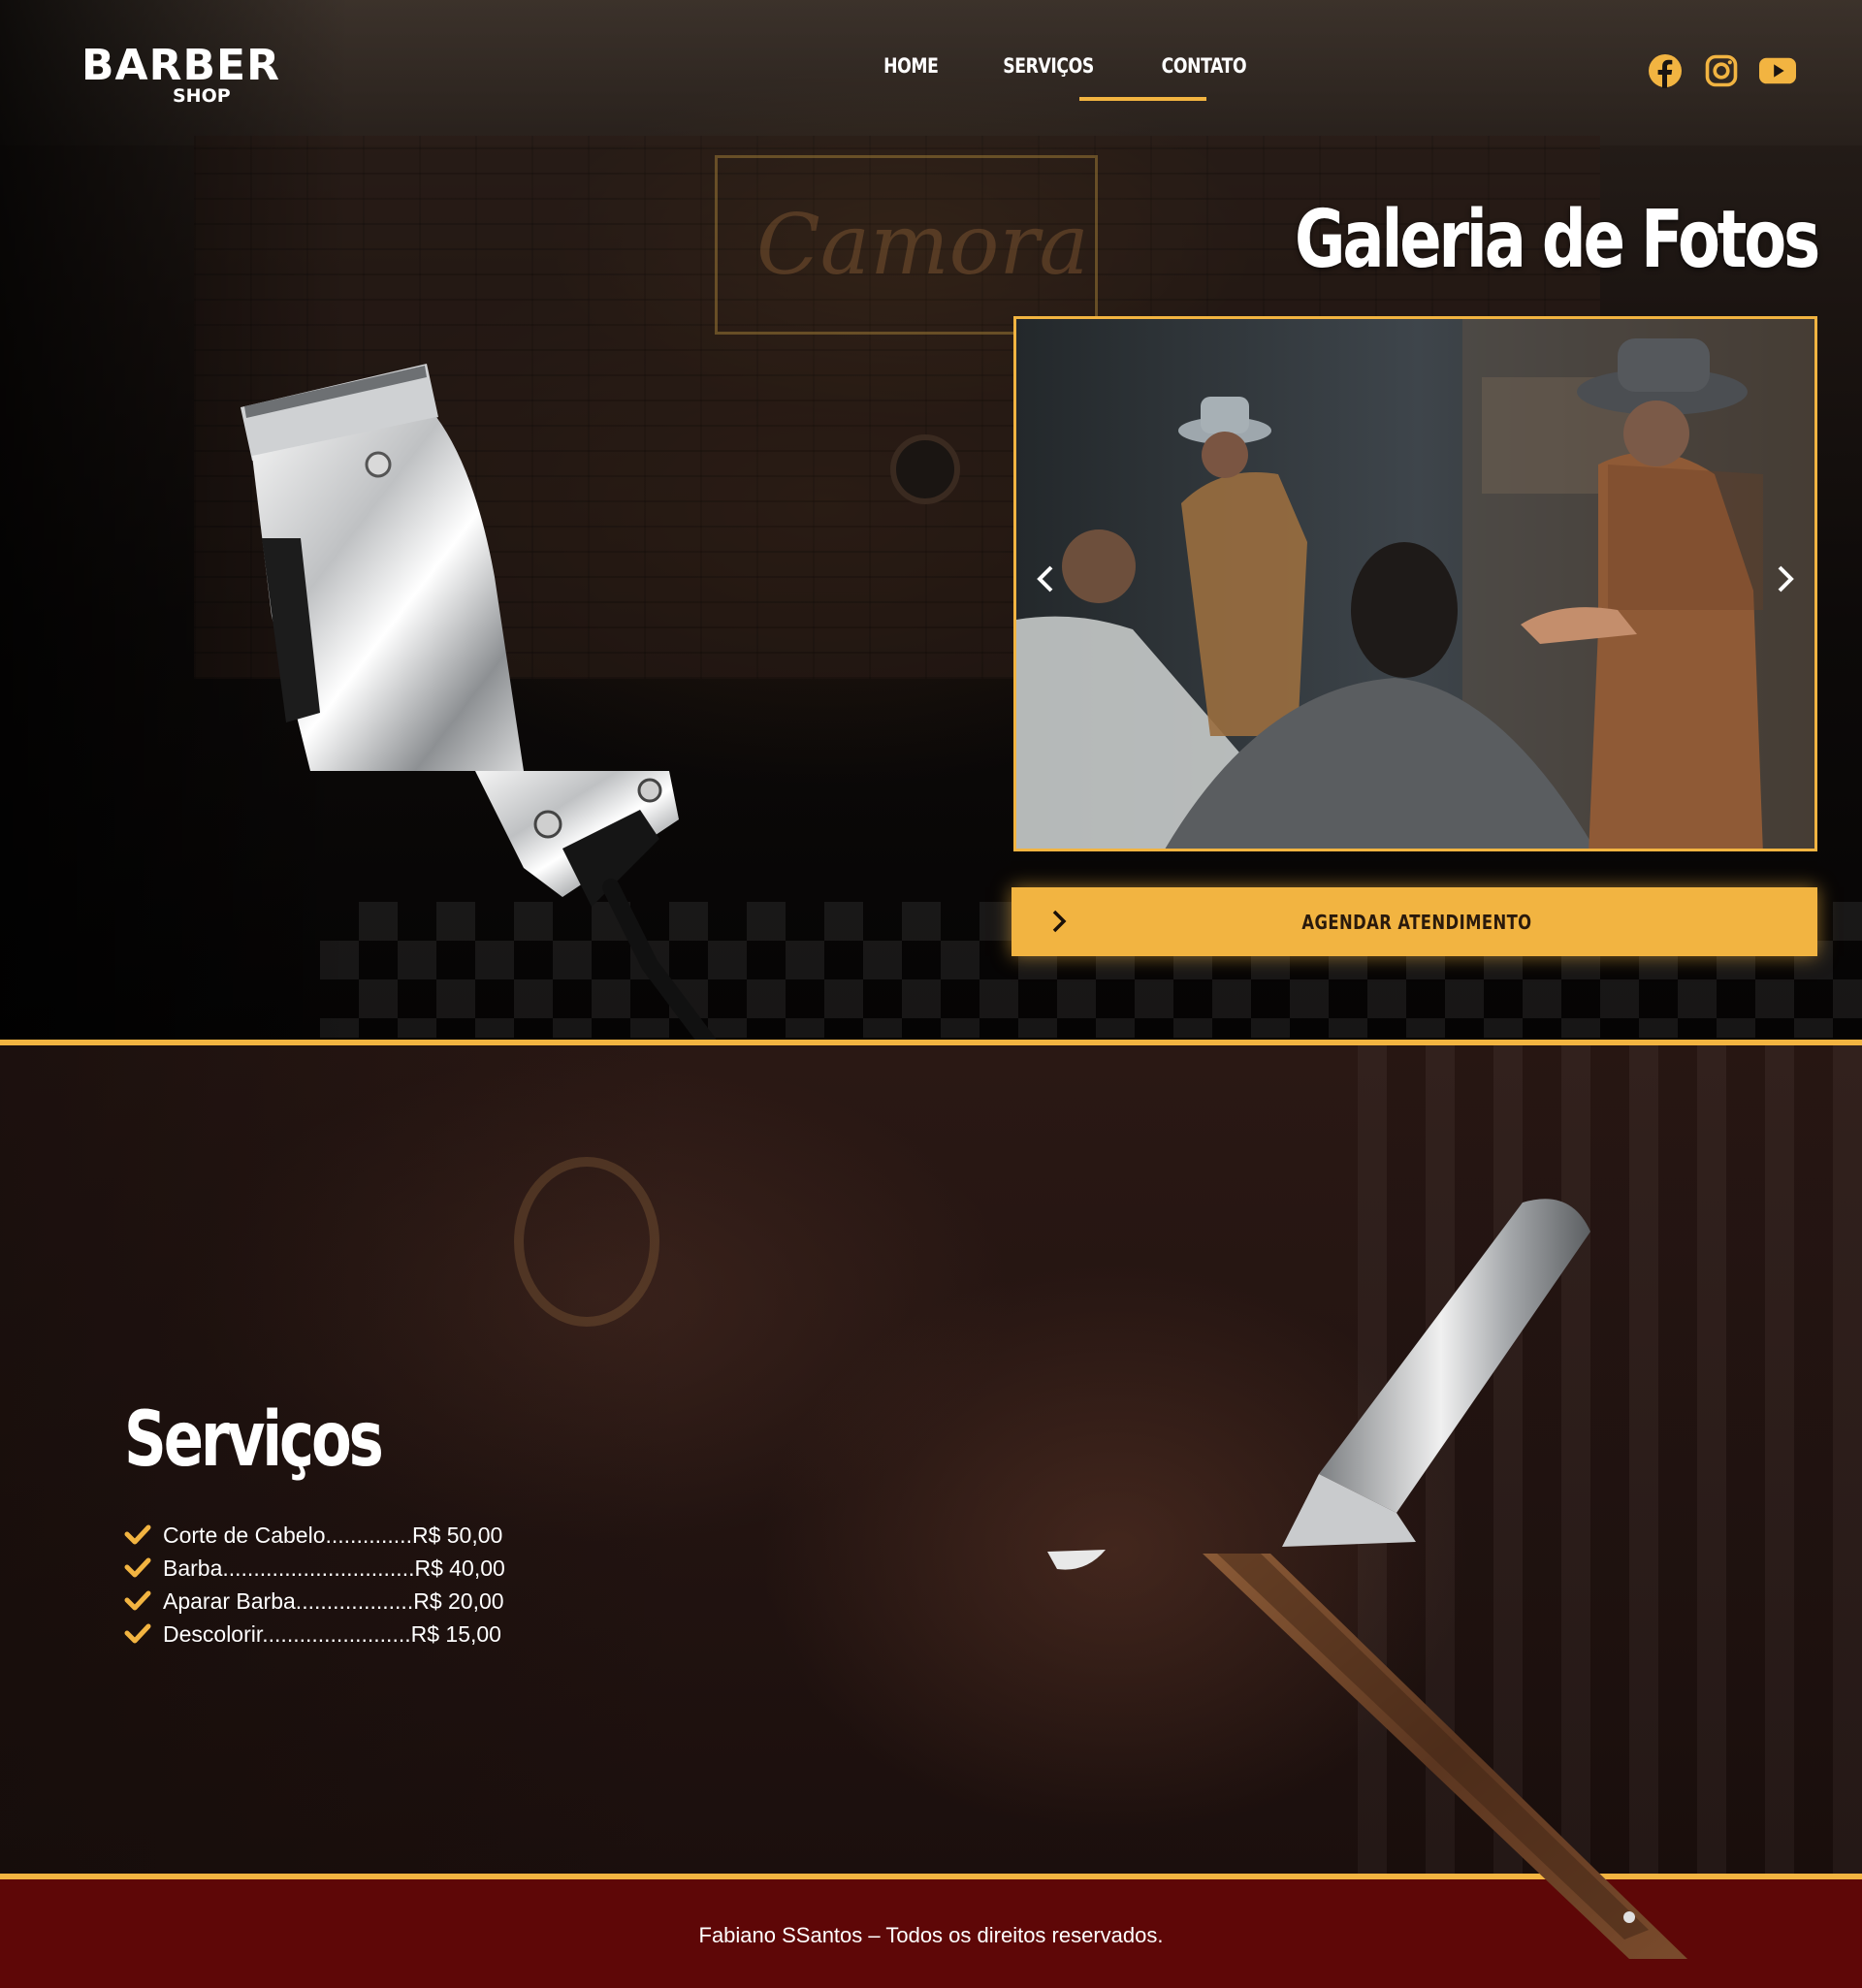 The width and height of the screenshot is (1862, 1988). I want to click on price-list-item: Aparar Barba...................R$ 20,00, so click(315, 1601).